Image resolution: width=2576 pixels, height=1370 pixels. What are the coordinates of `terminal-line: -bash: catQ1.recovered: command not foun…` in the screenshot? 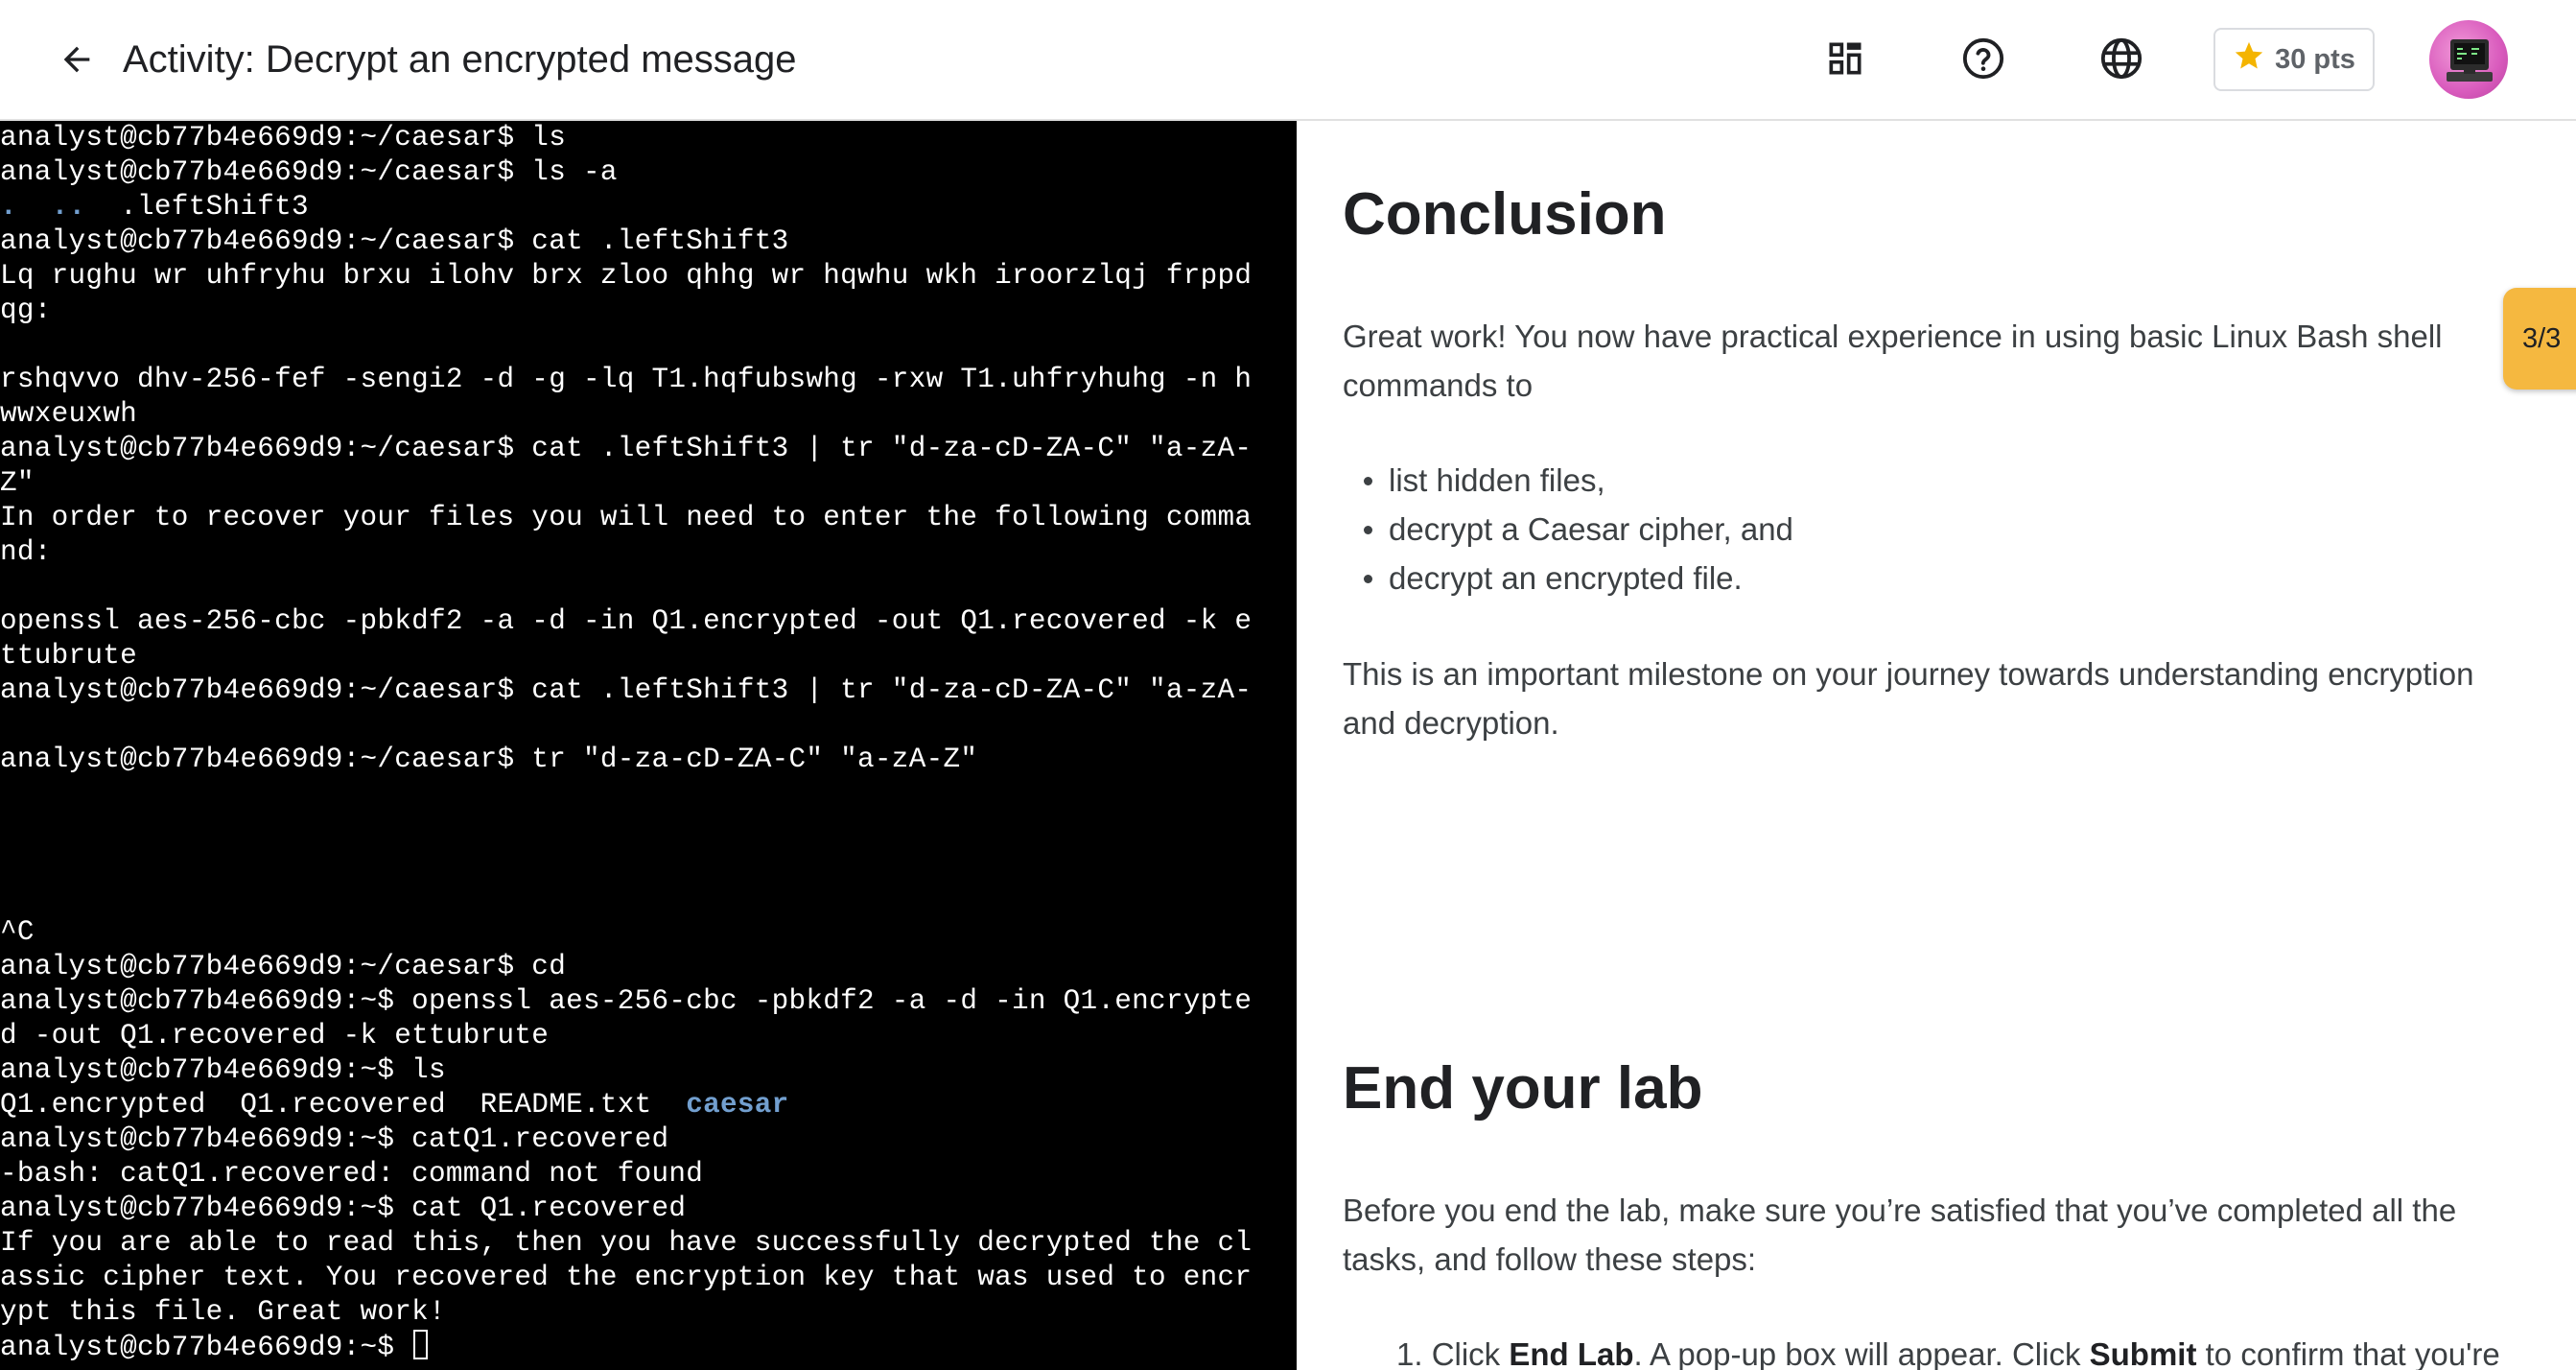 It's located at (352, 1174).